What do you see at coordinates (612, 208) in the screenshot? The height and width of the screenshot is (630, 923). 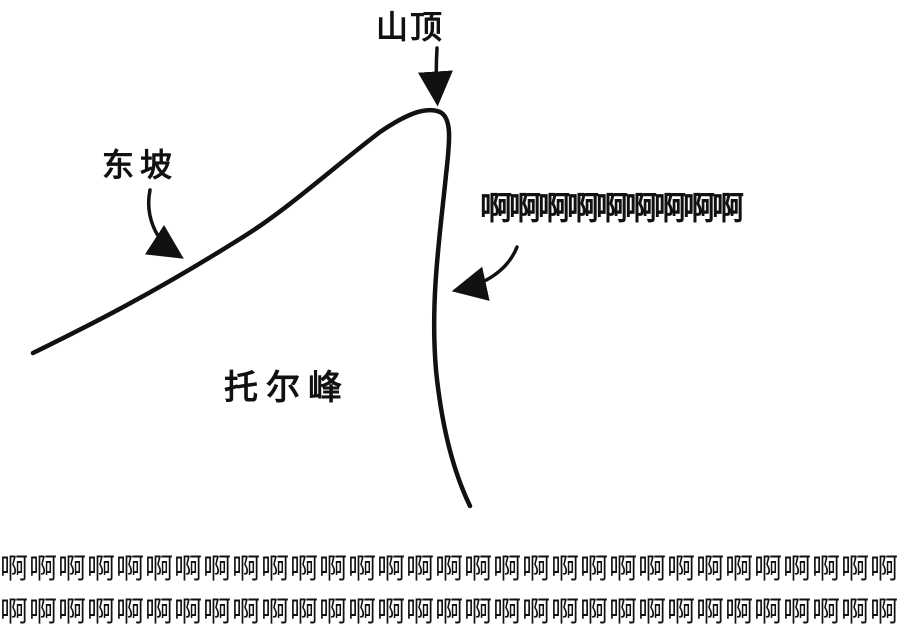 I see `cliff-scream-label: 啊啊啊啊啊啊啊啊啊` at bounding box center [612, 208].